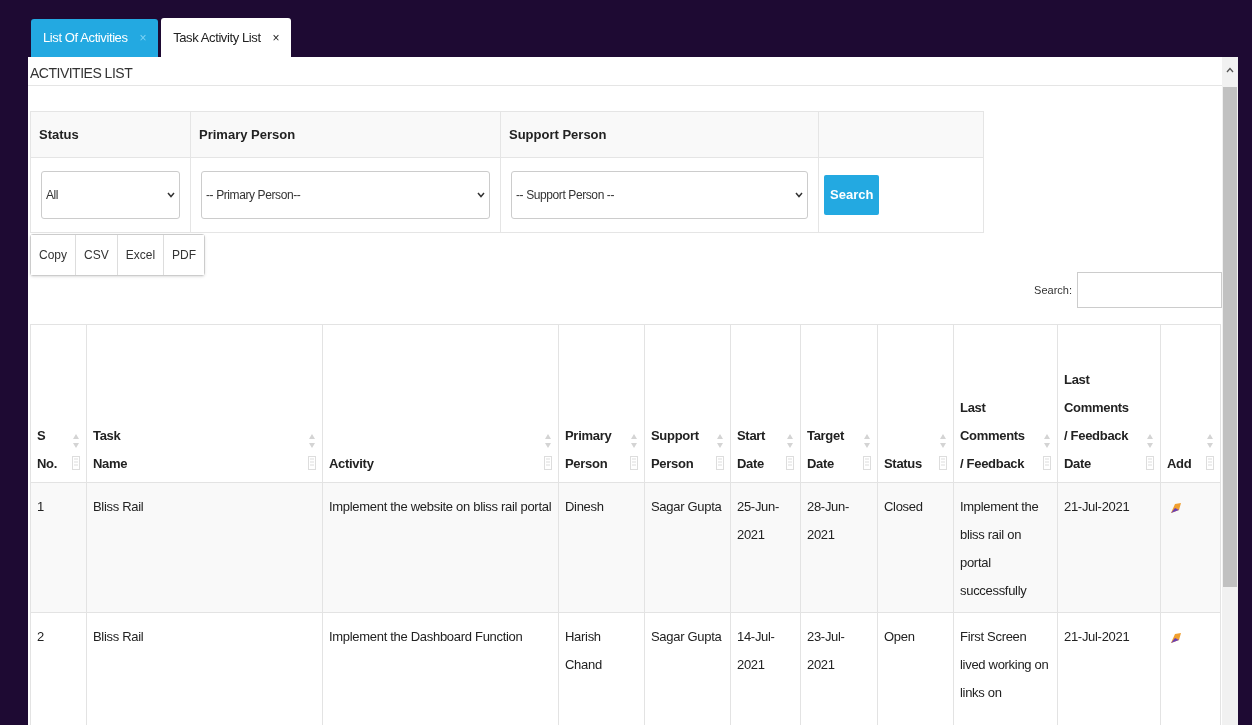  Describe the element at coordinates (1109, 547) in the screenshot. I see `table-cell: 21-Jul-2021` at that location.